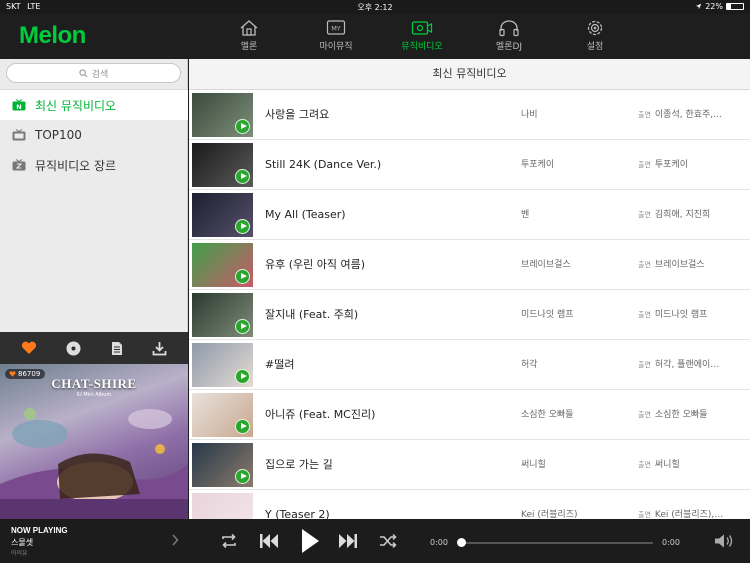 The image size is (750, 563). What do you see at coordinates (297, 115) in the screenshot?
I see `video-title: 사랑을 그려요` at bounding box center [297, 115].